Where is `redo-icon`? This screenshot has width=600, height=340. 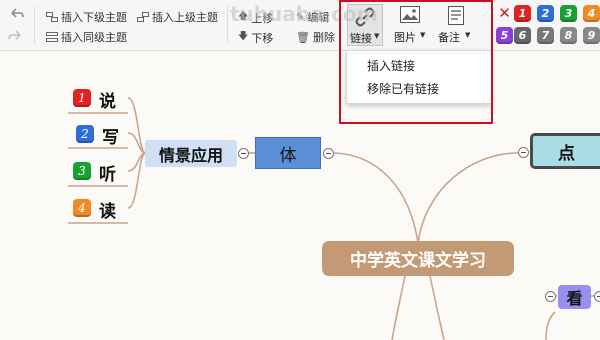
redo-icon is located at coordinates (16, 35).